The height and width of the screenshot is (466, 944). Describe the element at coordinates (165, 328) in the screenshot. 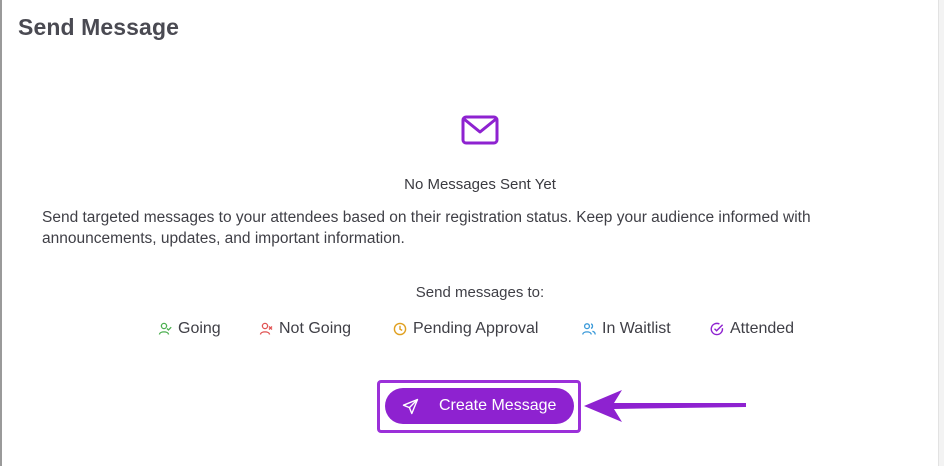

I see `user-check-icon` at that location.